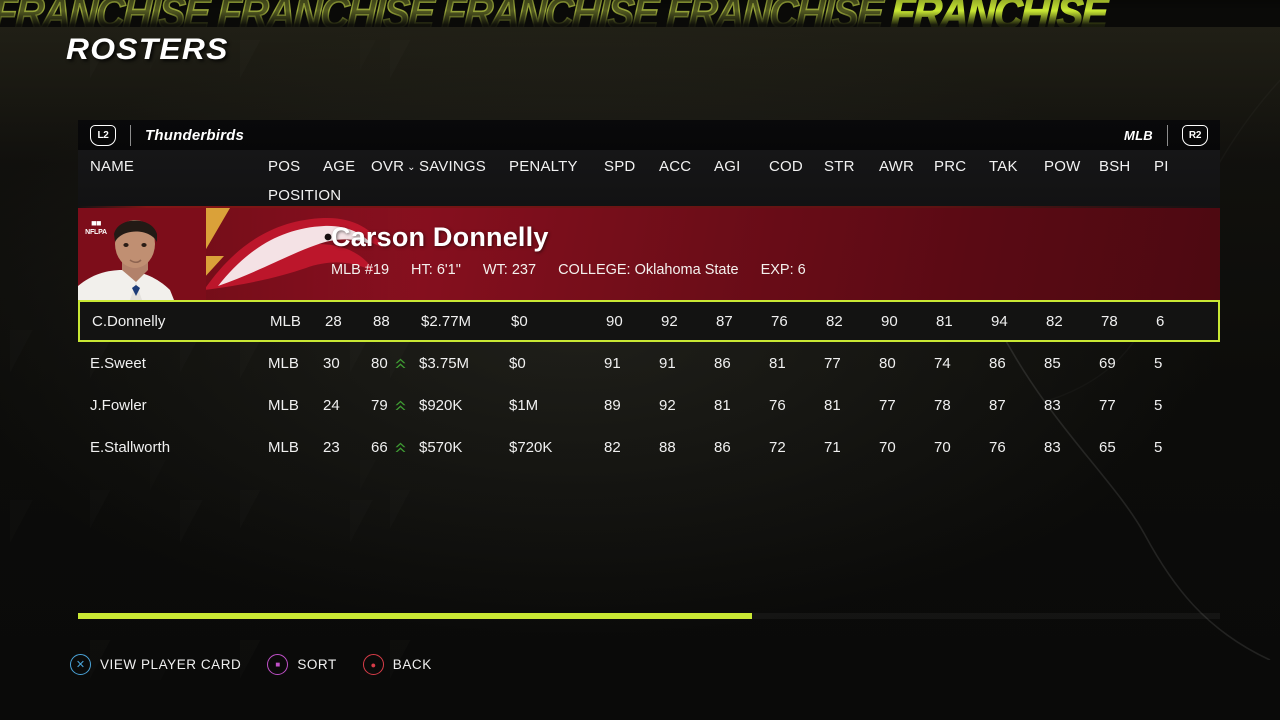 This screenshot has width=1280, height=720. What do you see at coordinates (961, 166) in the screenshot?
I see `column-header-prc: PRC` at bounding box center [961, 166].